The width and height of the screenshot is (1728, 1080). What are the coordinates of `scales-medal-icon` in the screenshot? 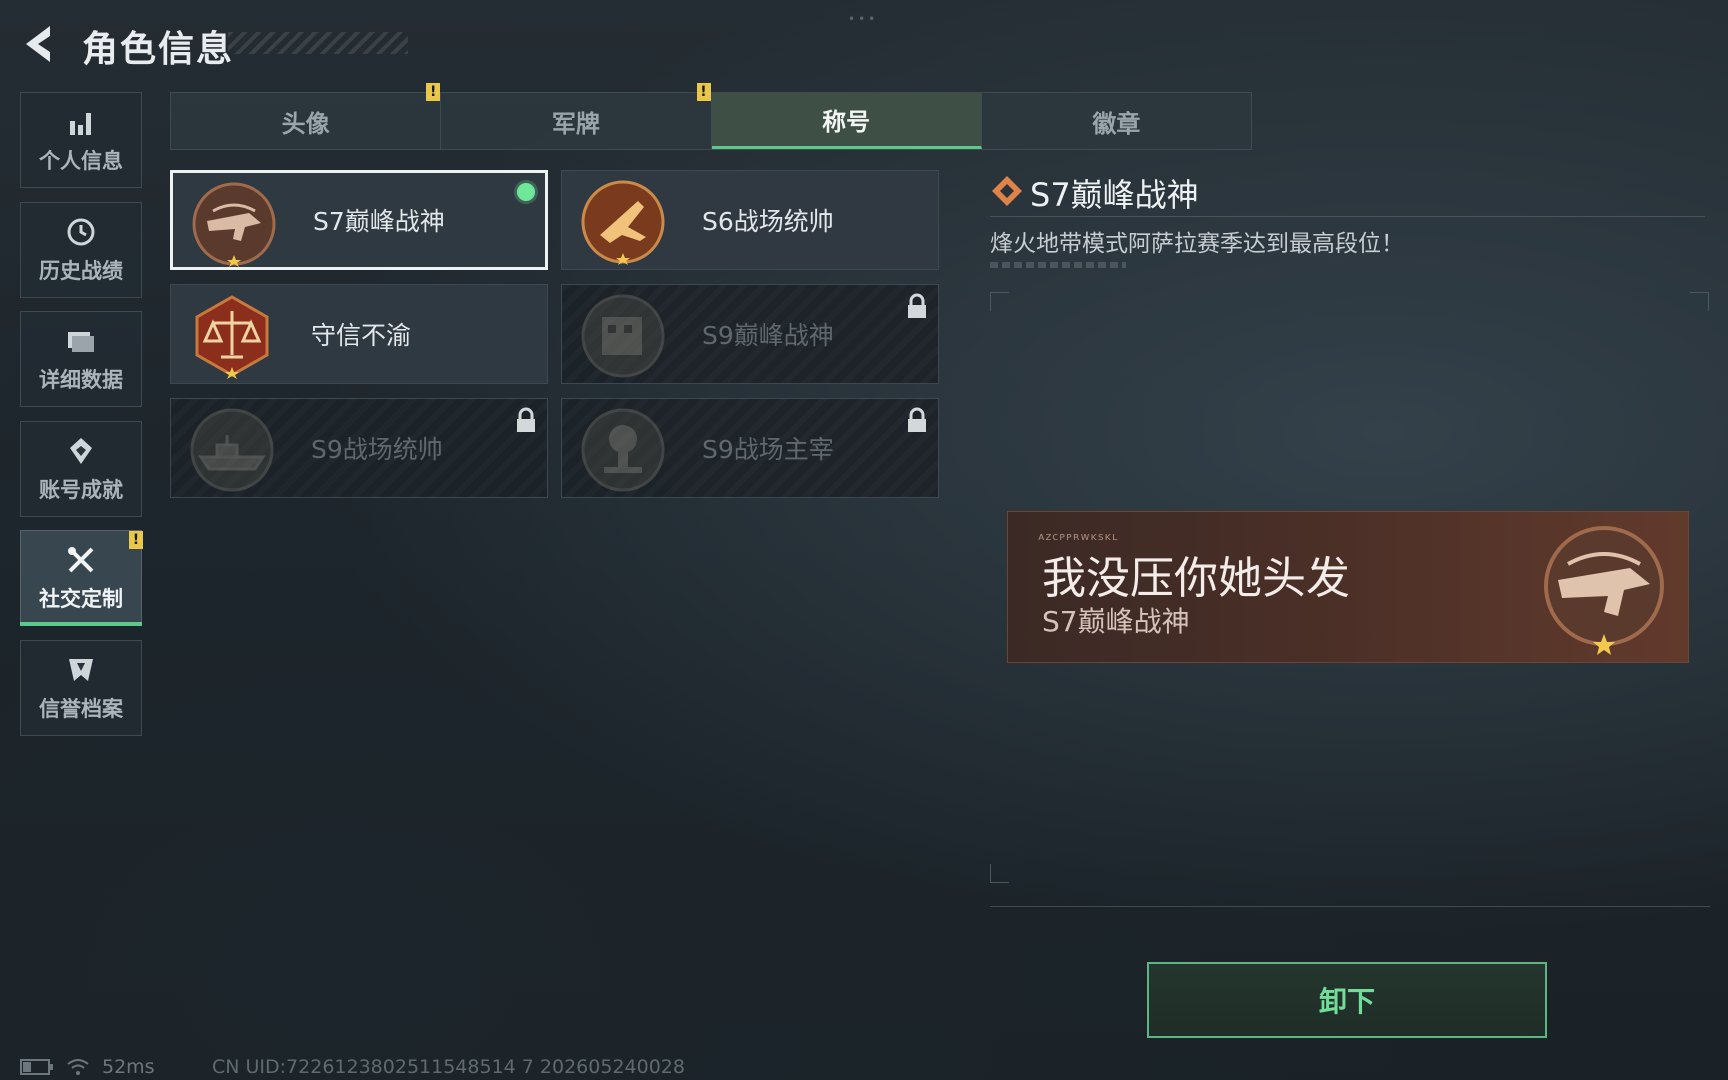 It's located at (232, 337).